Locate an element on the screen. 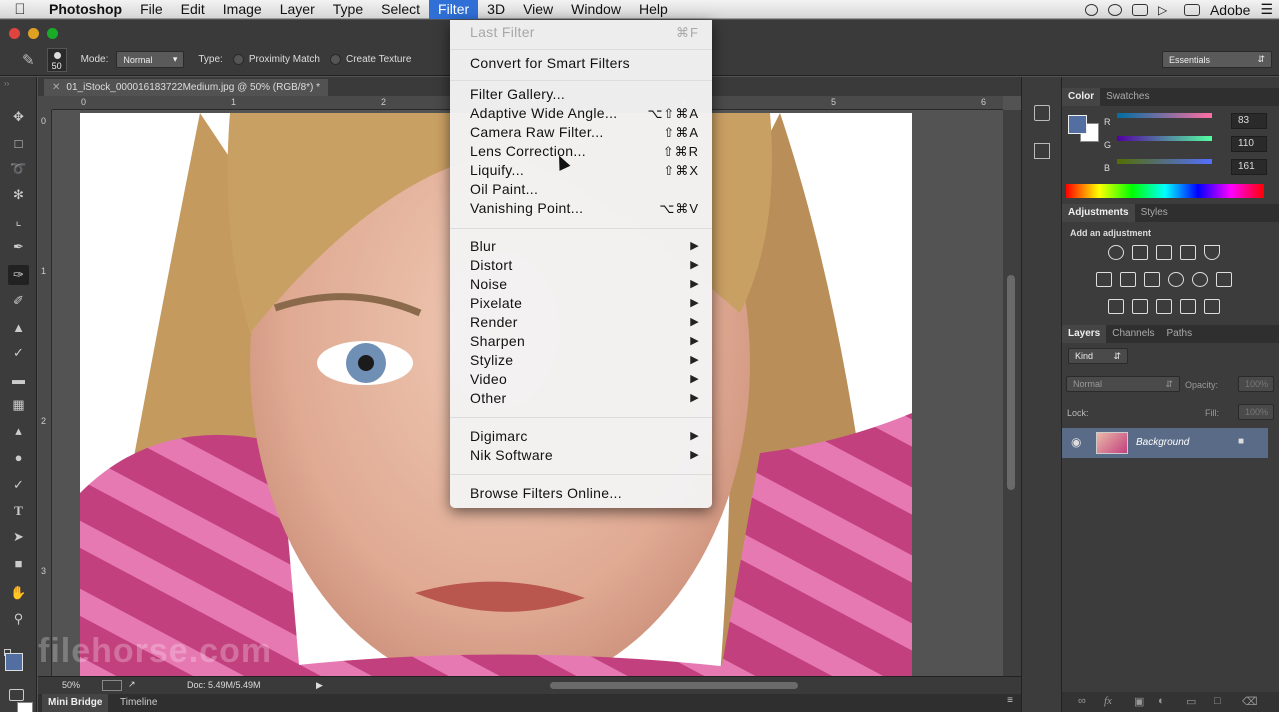 This screenshot has height=712, width=1279. sync-icon is located at coordinates (1114, 9).